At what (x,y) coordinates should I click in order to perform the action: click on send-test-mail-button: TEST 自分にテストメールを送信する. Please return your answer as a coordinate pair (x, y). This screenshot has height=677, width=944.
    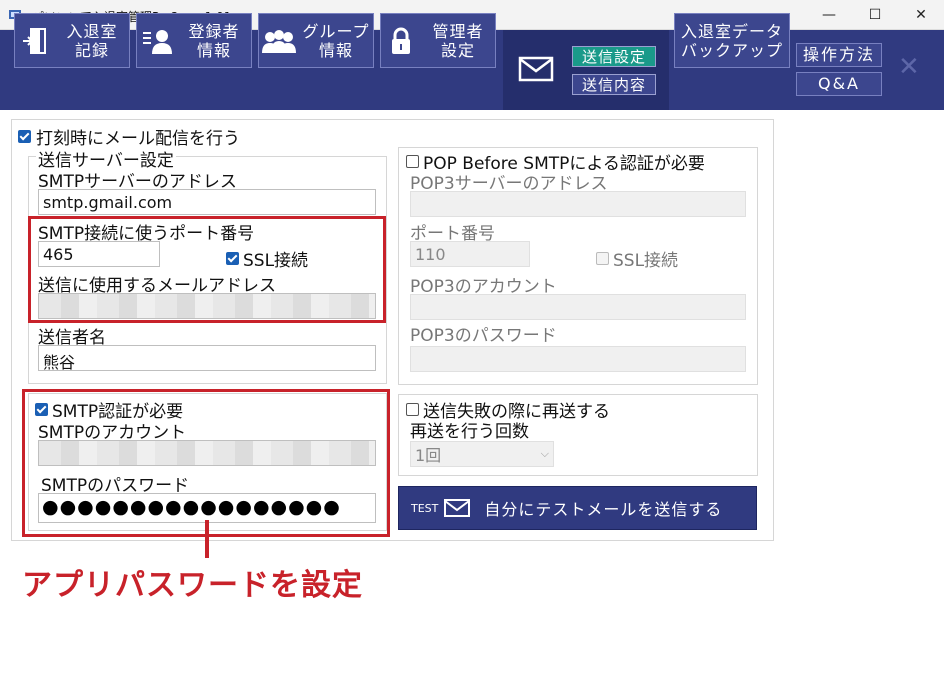
    Looking at the image, I should click on (577, 508).